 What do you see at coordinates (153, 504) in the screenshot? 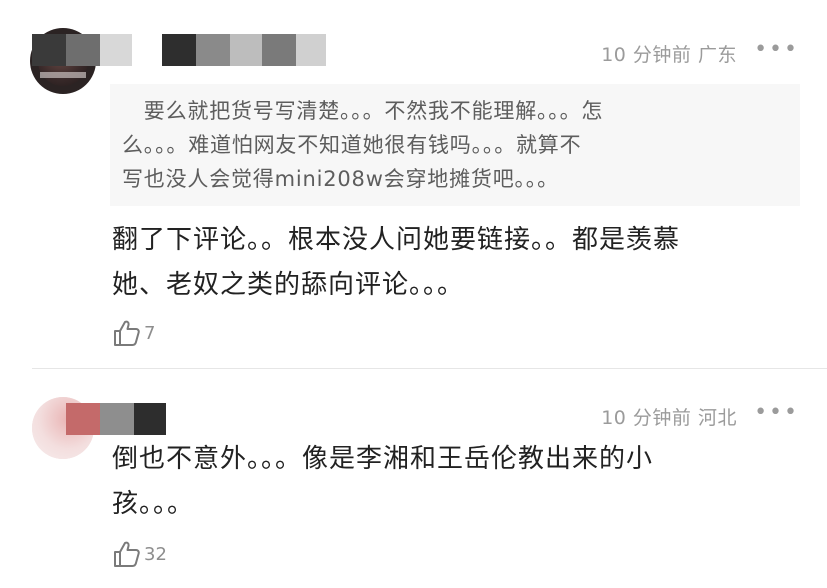
I see `comment-line: 孩。。。` at bounding box center [153, 504].